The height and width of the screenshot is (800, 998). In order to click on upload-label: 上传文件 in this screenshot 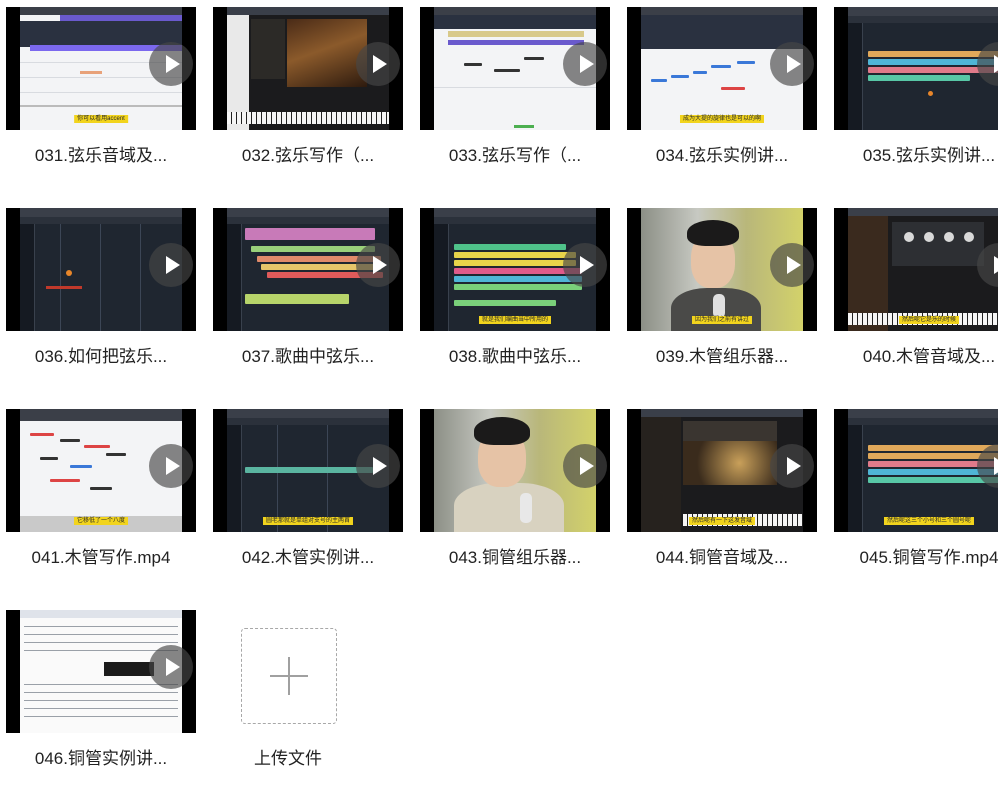, I will do `click(288, 756)`.